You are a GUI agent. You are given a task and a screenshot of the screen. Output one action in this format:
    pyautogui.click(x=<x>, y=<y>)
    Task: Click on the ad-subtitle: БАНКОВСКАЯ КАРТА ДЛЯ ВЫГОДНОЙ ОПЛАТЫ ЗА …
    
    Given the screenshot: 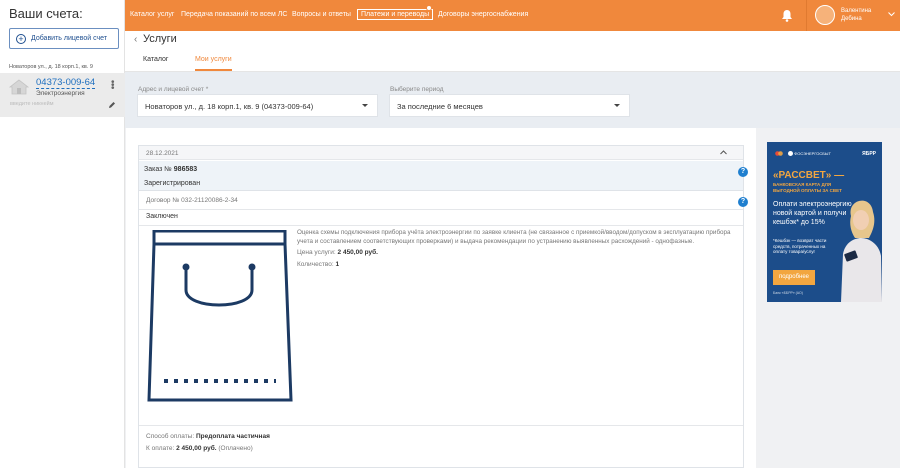 What is the action you would take?
    pyautogui.click(x=807, y=187)
    